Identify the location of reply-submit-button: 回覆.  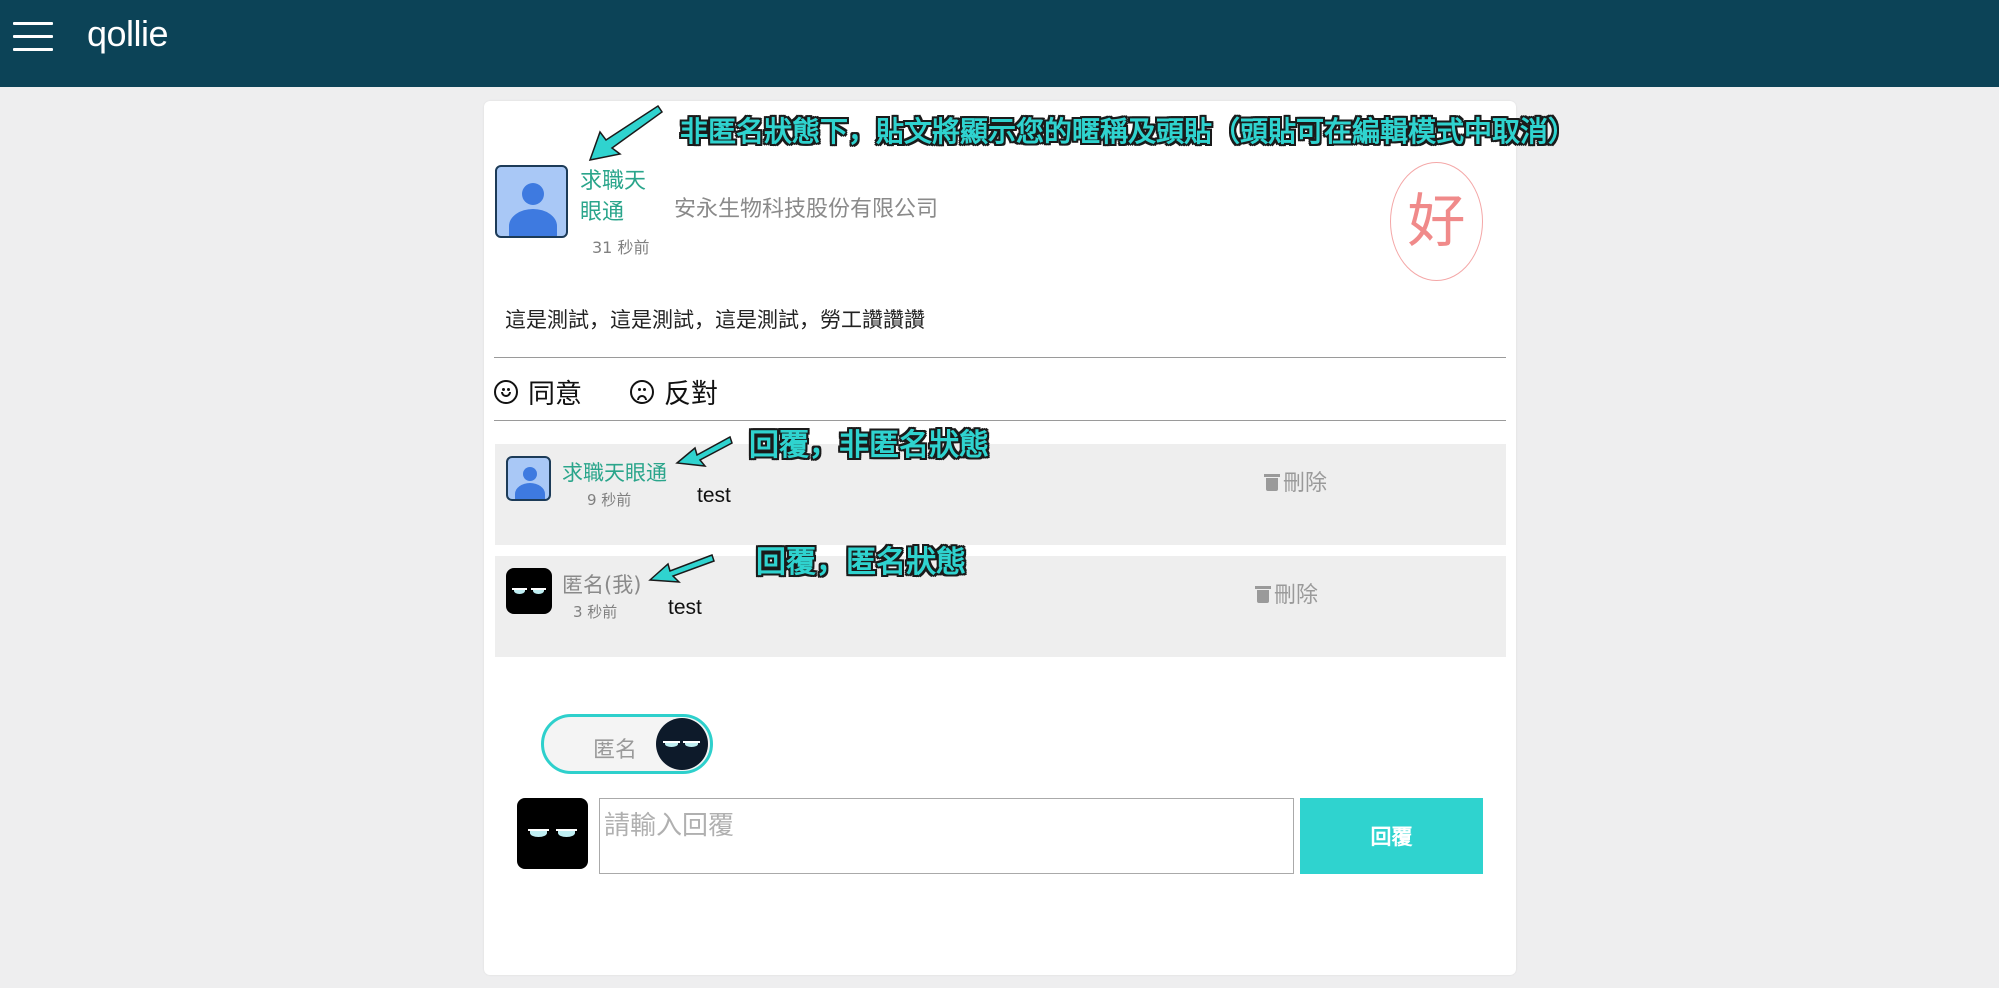
(1391, 836).